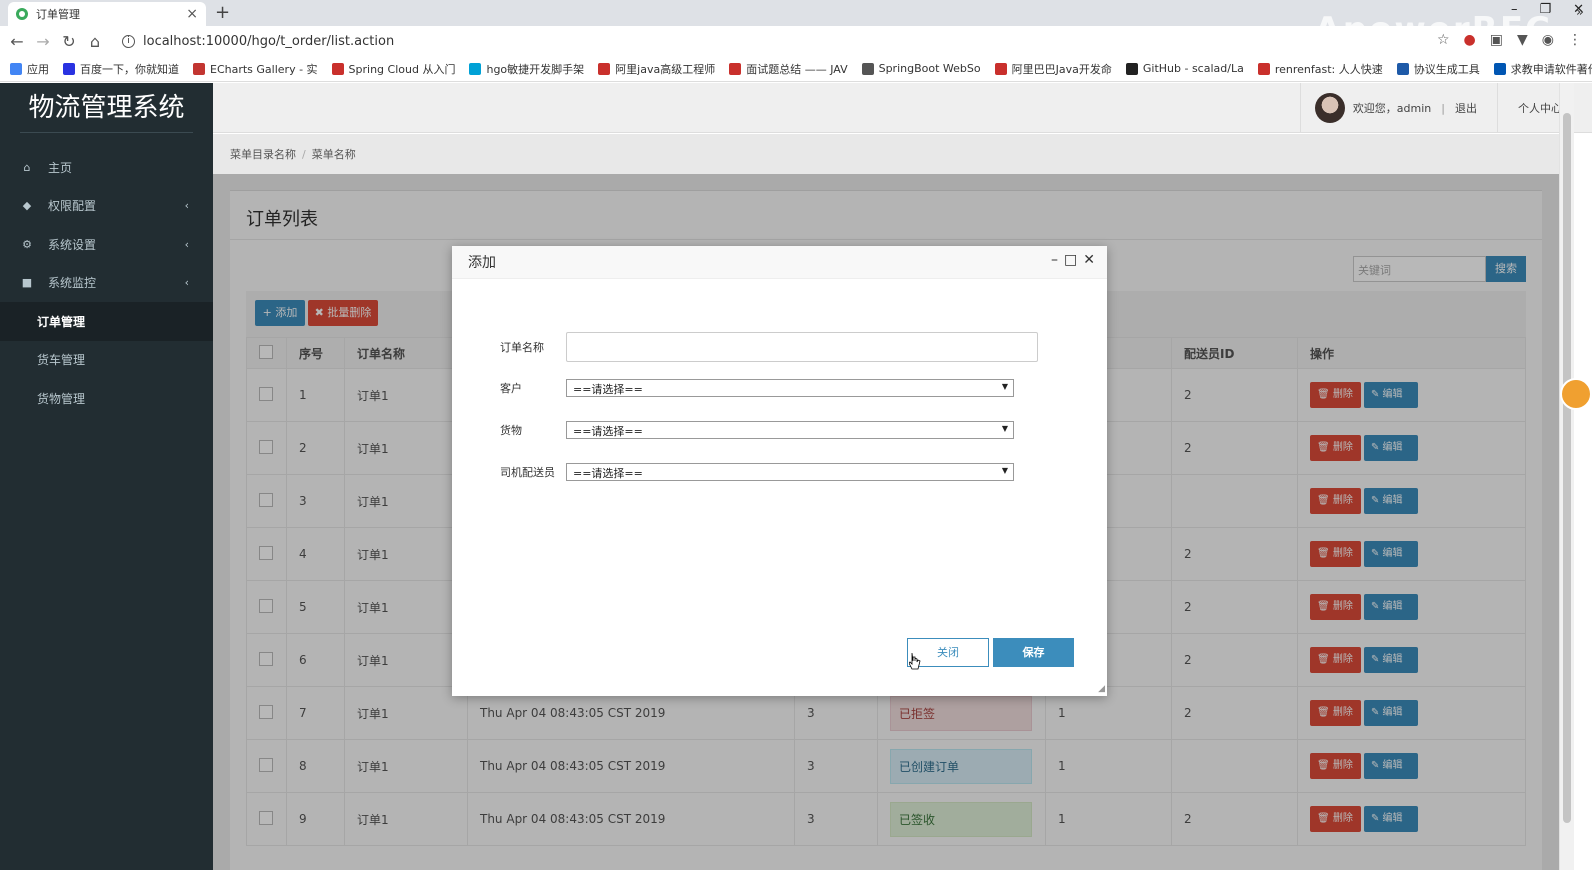 The width and height of the screenshot is (1592, 870). I want to click on bookmark-item: GitHub - scalad/La, so click(1184, 68).